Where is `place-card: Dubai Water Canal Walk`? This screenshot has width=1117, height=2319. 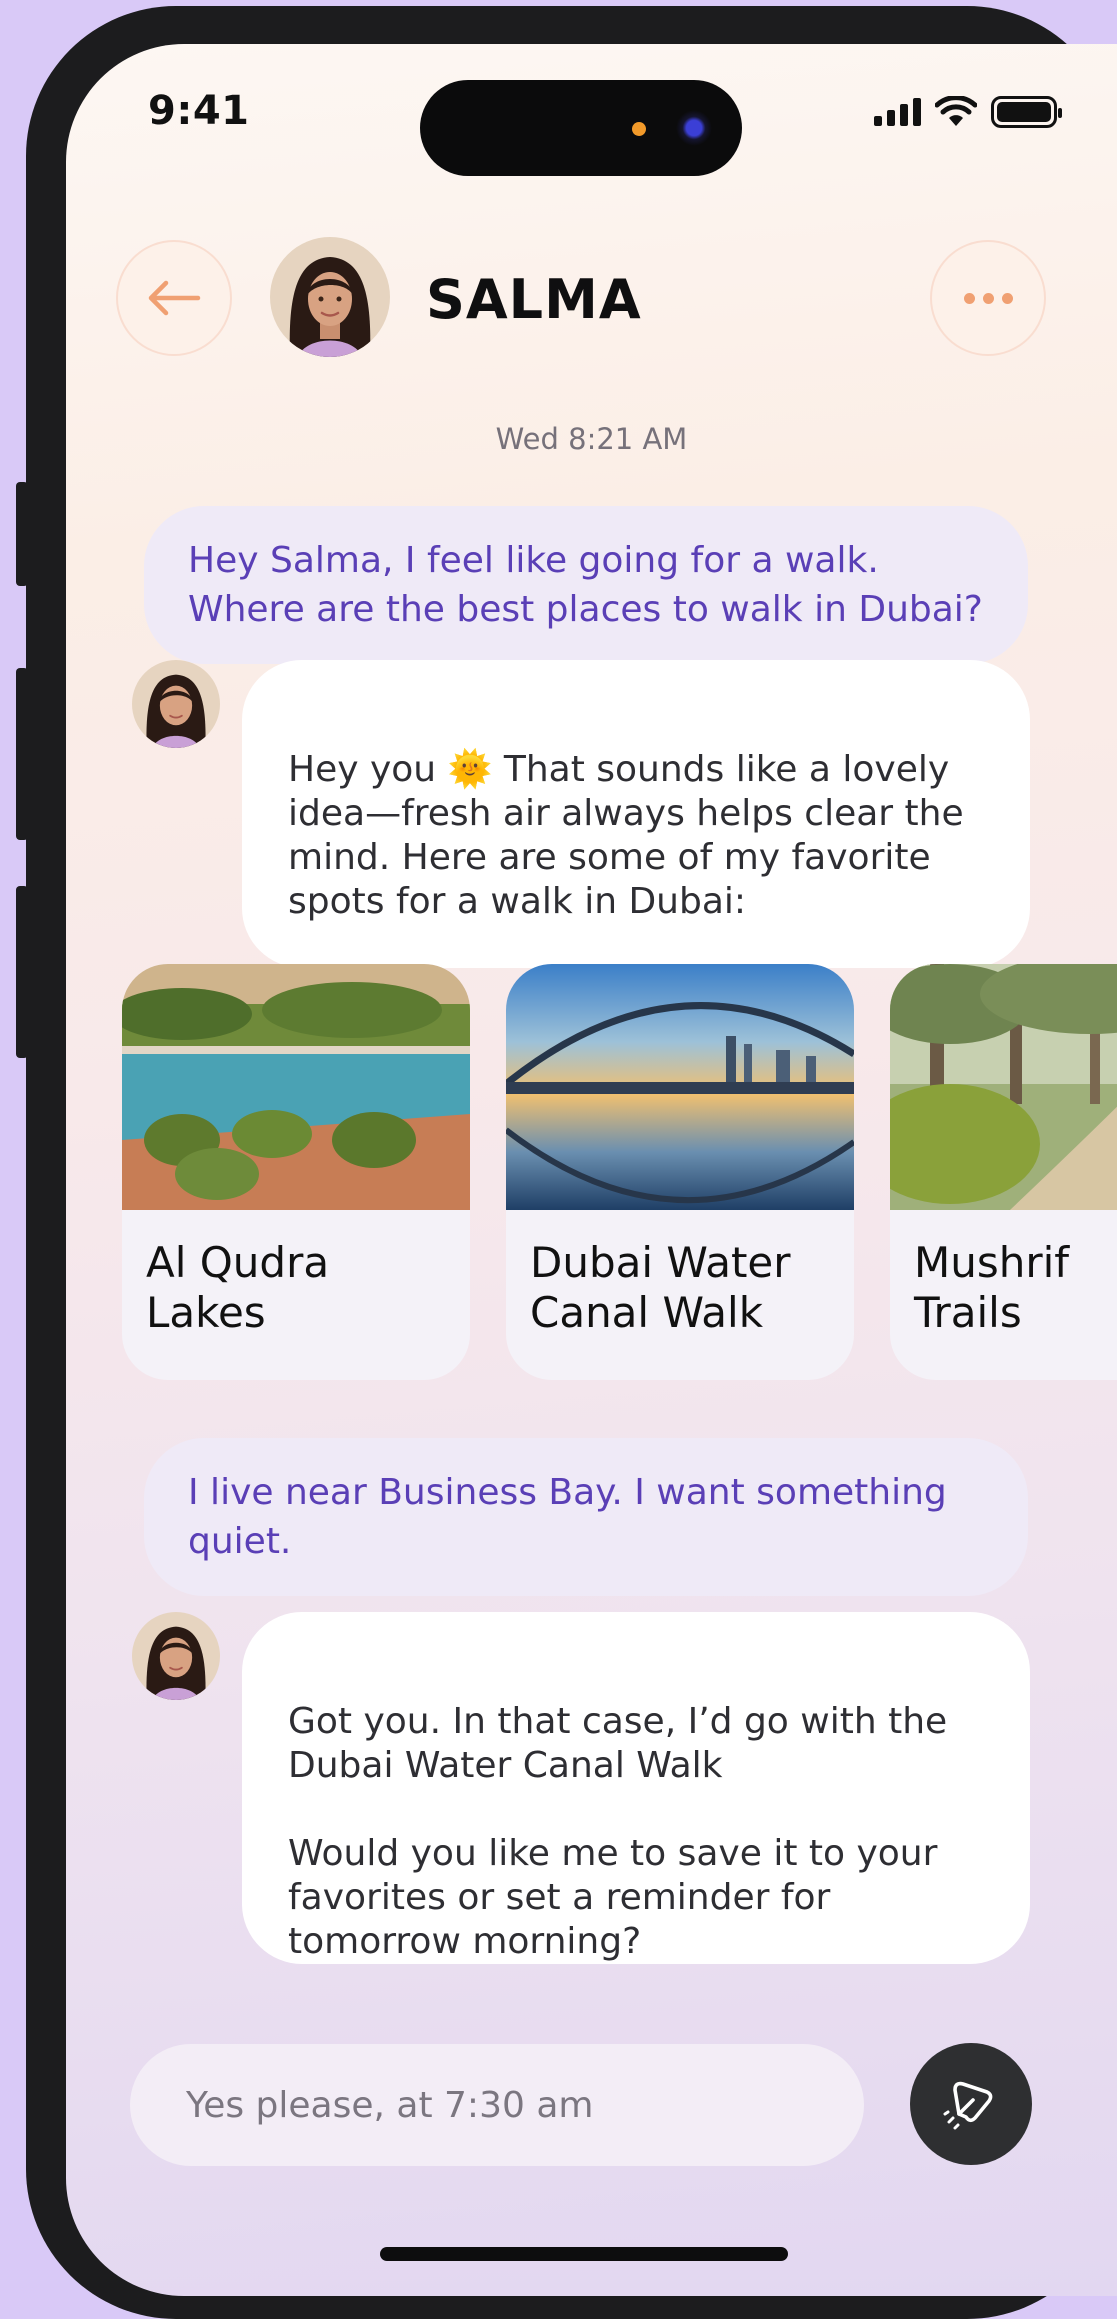
place-card: Dubai Water Canal Walk is located at coordinates (680, 1172).